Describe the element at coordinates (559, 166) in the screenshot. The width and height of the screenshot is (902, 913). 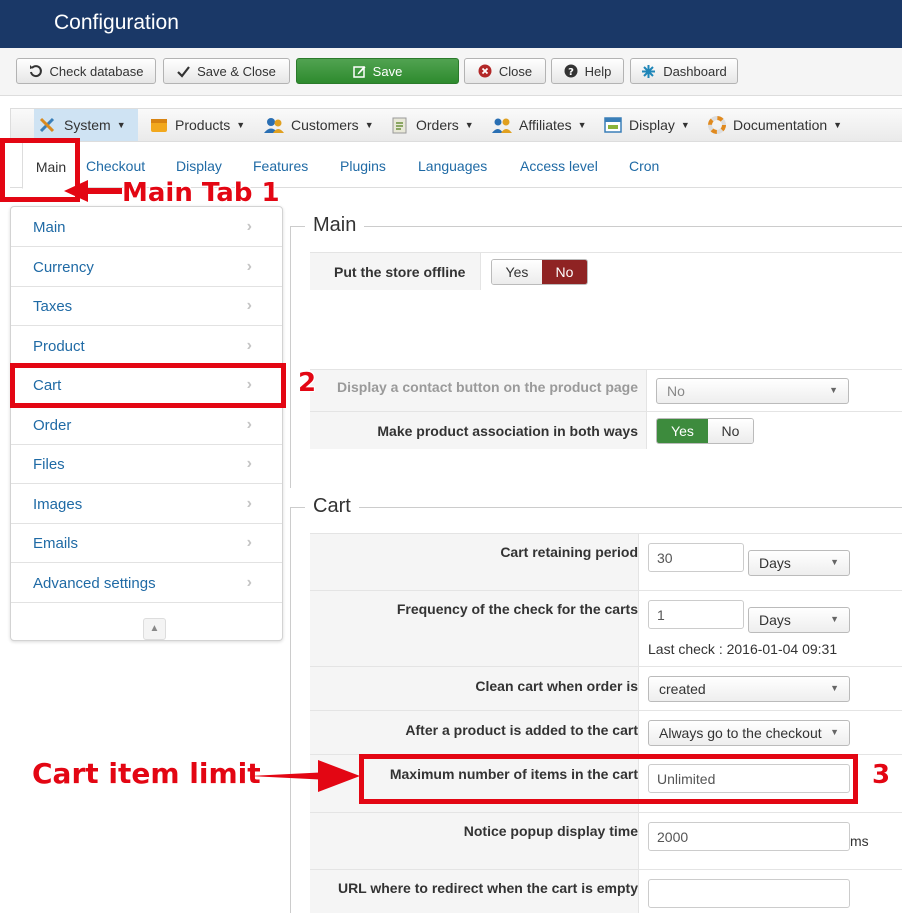
I see `tab-access-level: Access level` at that location.